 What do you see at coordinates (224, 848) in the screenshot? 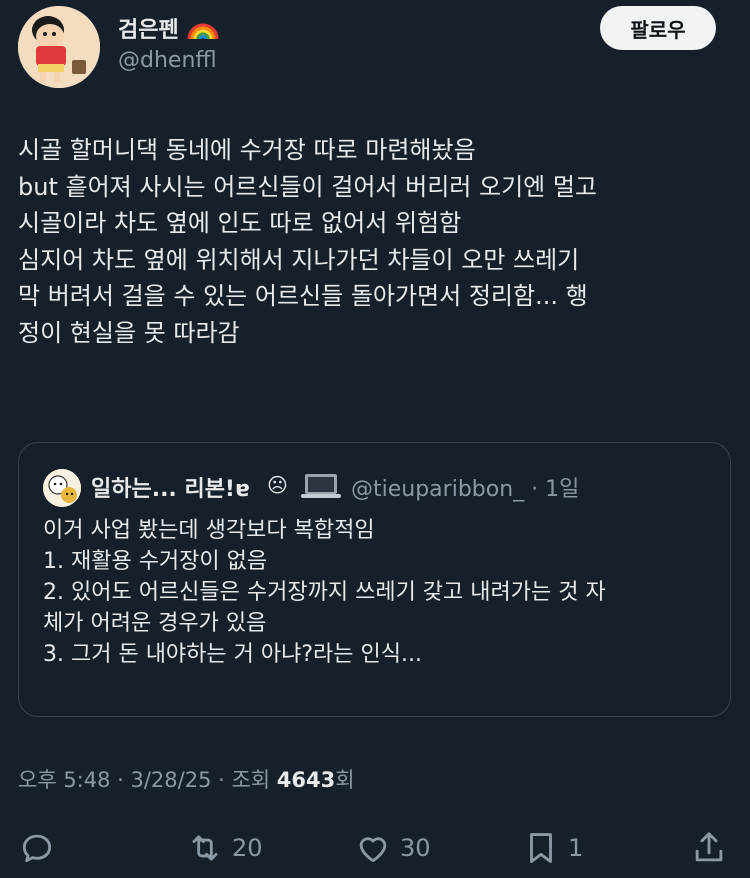
I see `retweet-button: 20` at bounding box center [224, 848].